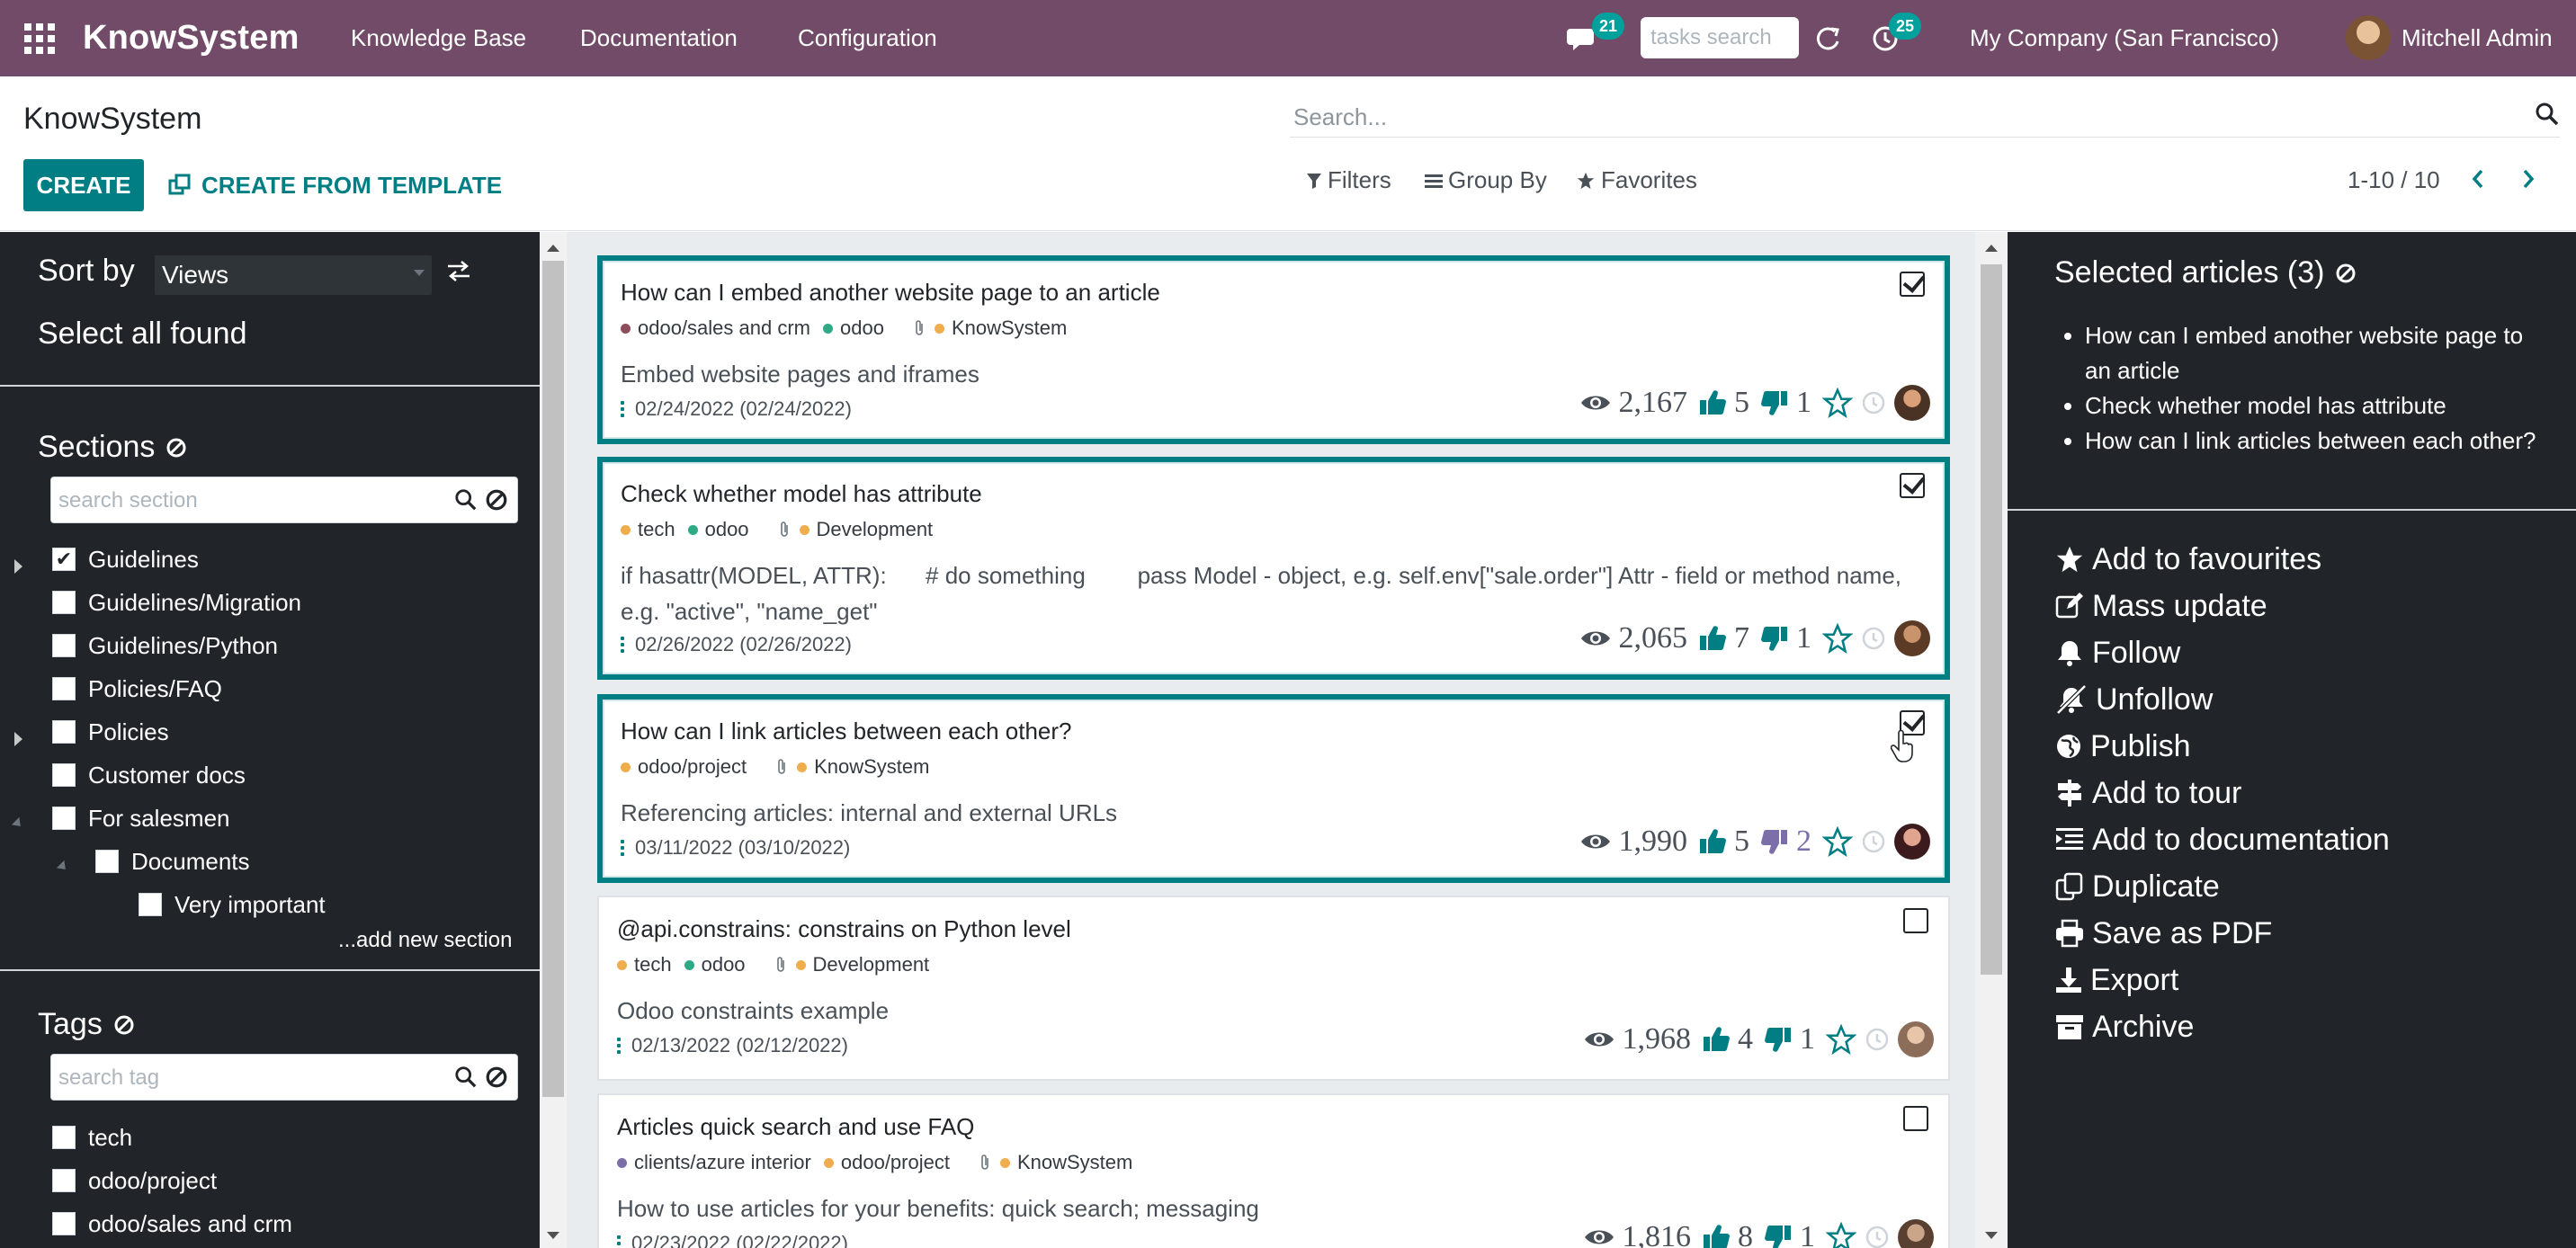 Image resolution: width=2576 pixels, height=1248 pixels. What do you see at coordinates (149, 775) in the screenshot?
I see `section-item: Customer docs` at bounding box center [149, 775].